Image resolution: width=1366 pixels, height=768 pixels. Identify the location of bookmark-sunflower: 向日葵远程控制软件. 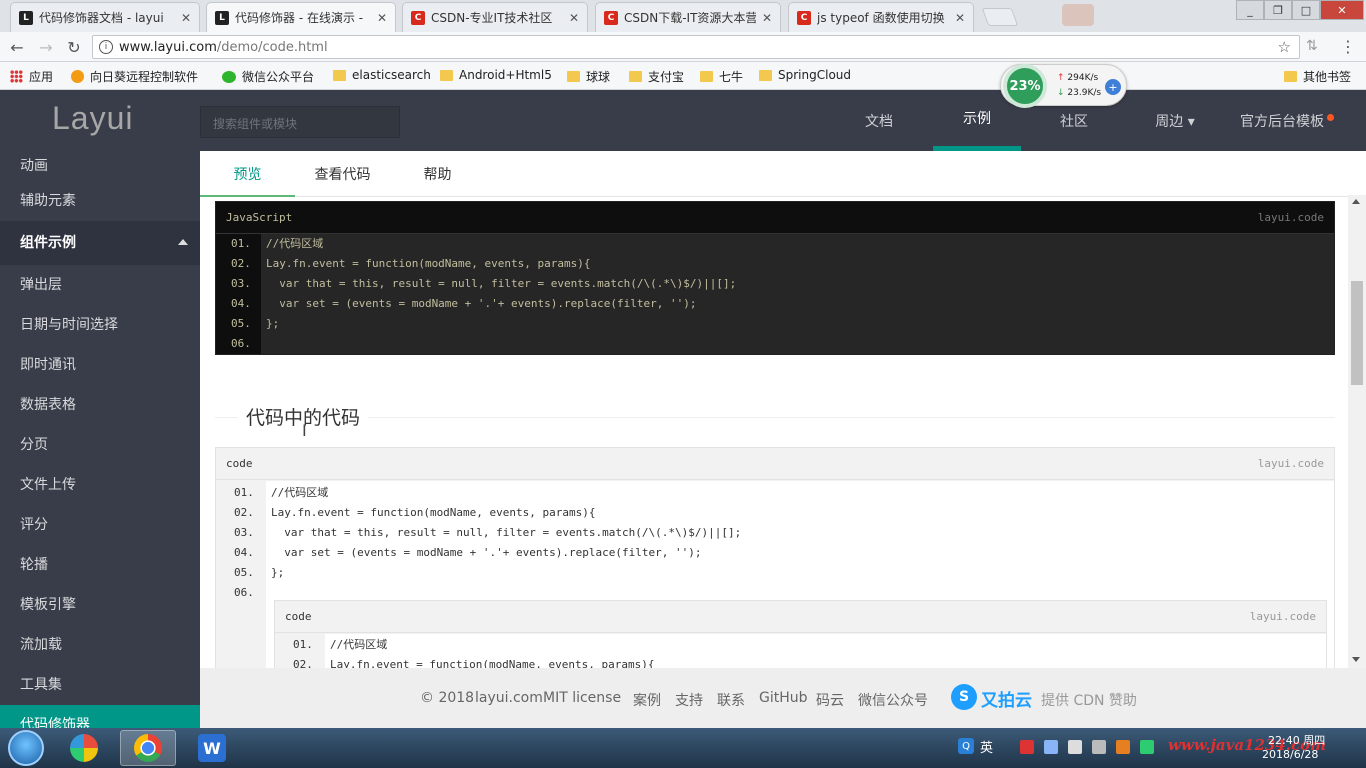
(134, 76).